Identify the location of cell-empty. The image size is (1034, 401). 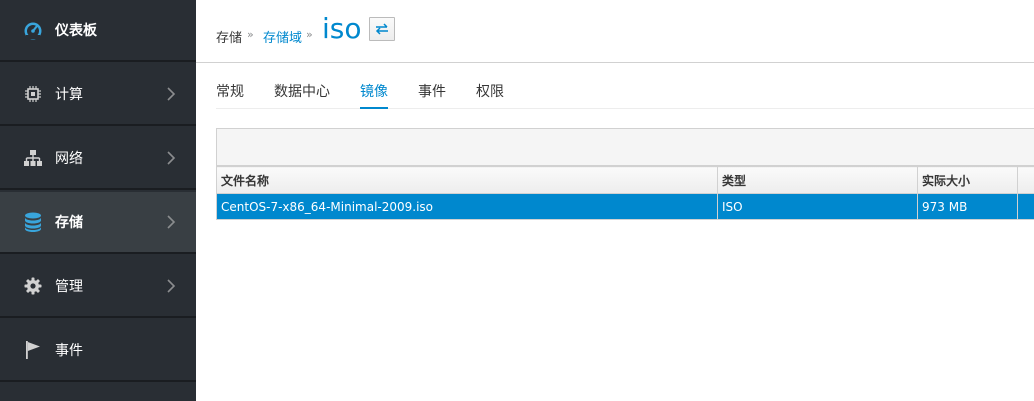
(1025, 206).